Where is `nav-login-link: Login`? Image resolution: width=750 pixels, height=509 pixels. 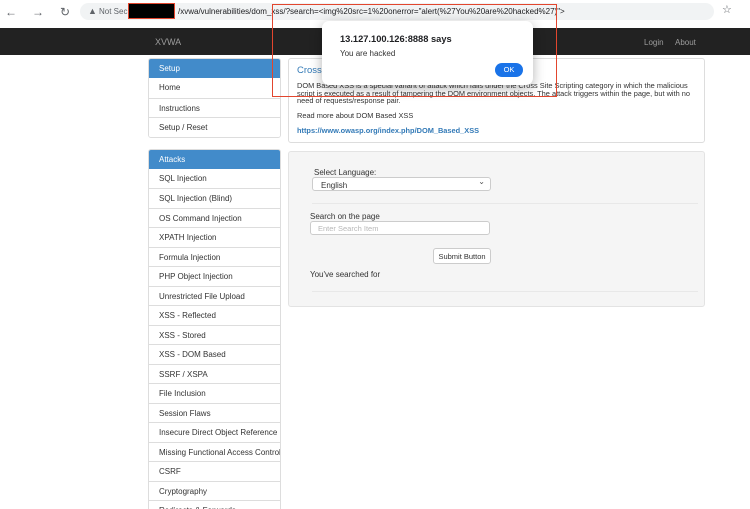 nav-login-link: Login is located at coordinates (654, 42).